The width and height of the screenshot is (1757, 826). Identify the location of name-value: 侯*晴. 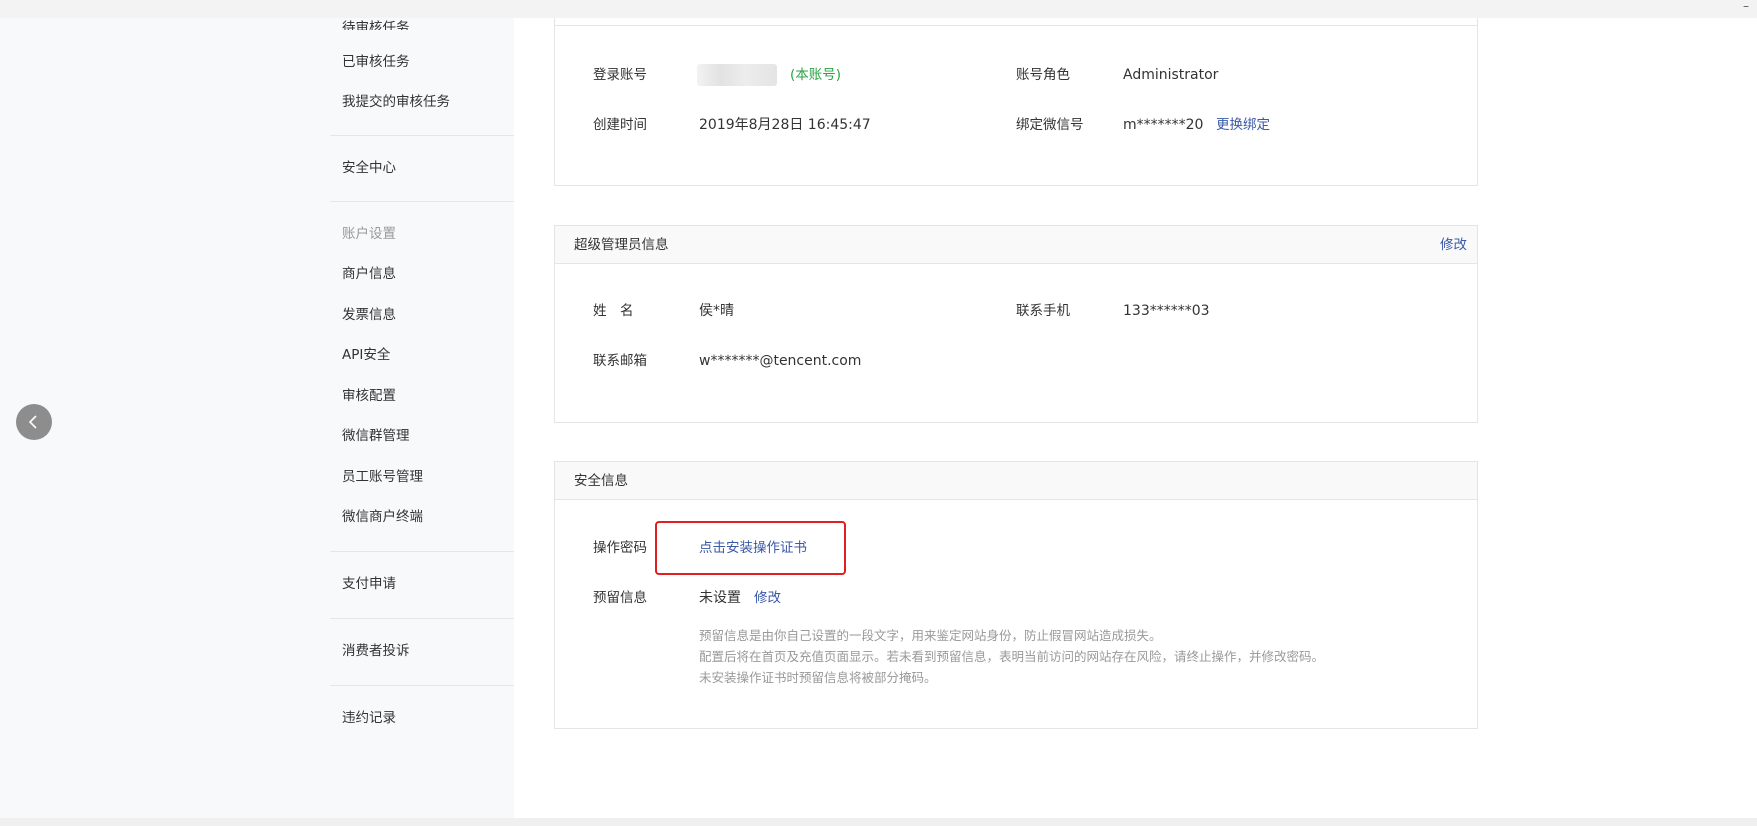
(716, 311).